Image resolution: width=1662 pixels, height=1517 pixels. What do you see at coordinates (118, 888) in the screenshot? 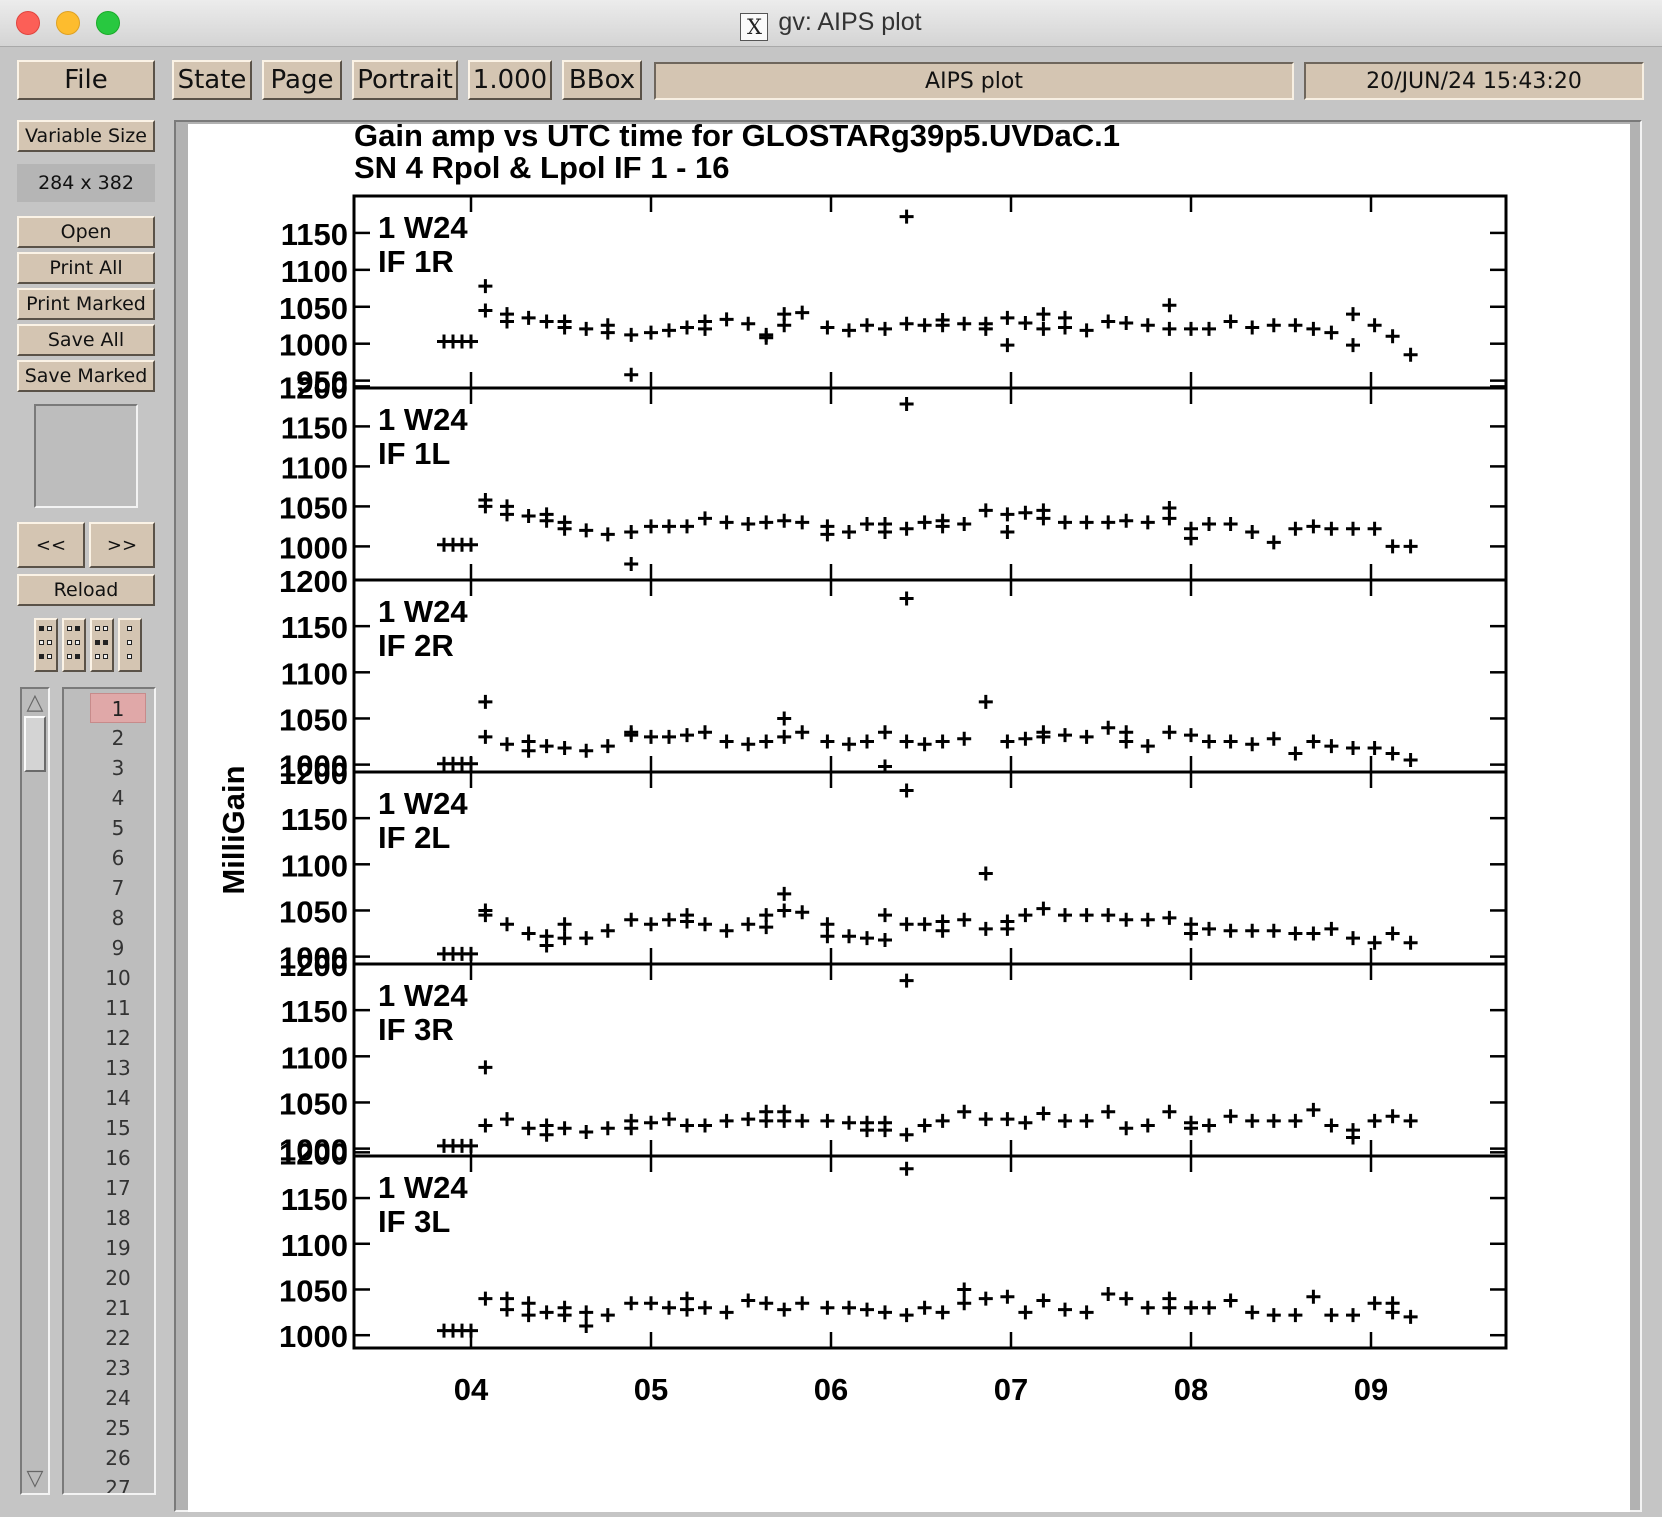
I see `page-list-item: 7` at bounding box center [118, 888].